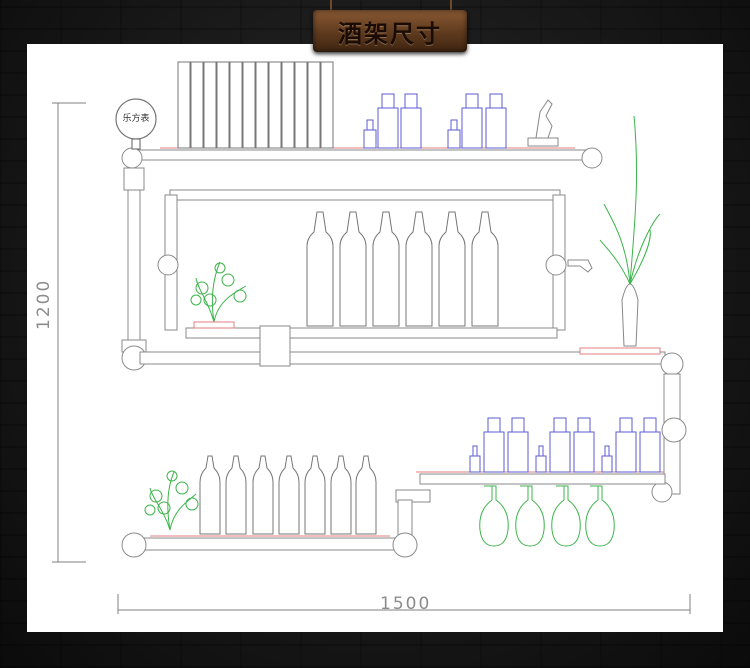  I want to click on plant-icon, so click(218, 292).